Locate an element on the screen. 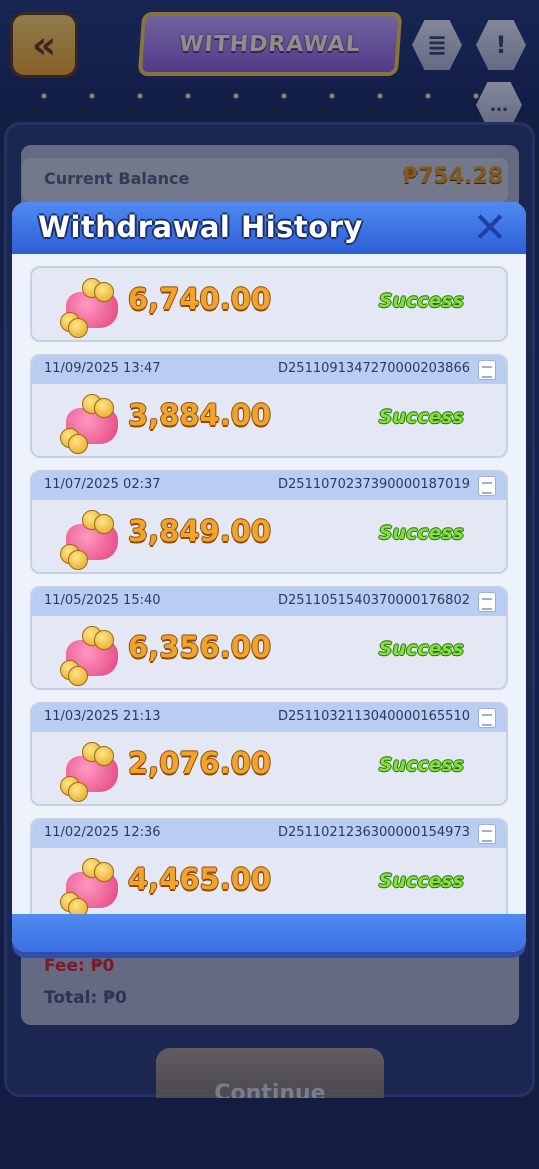 The width and height of the screenshot is (539, 1169). close-icon: ✕ is located at coordinates (490, 227).